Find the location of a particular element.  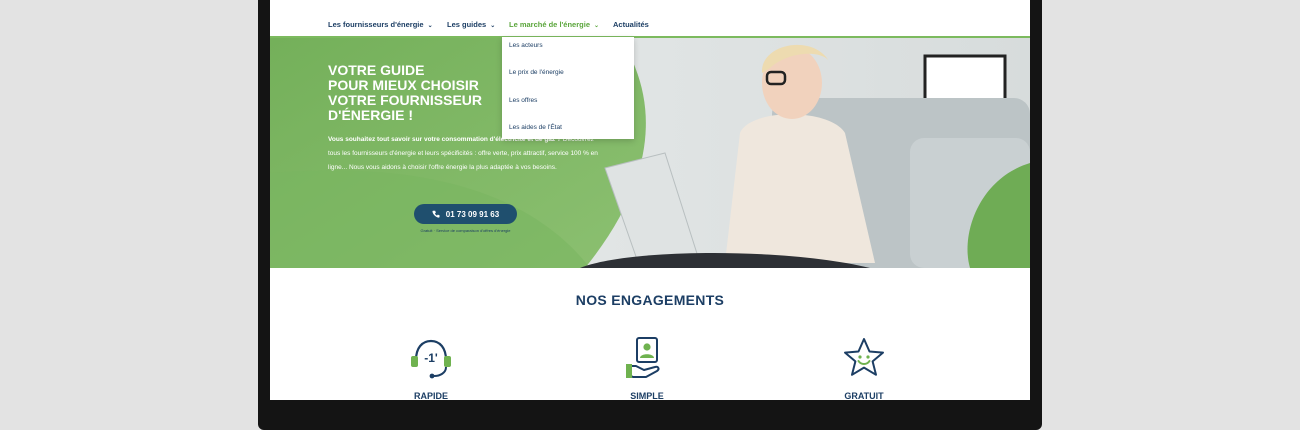

dropdown-item-aides-etat: Les aides de l'État is located at coordinates (535, 127).